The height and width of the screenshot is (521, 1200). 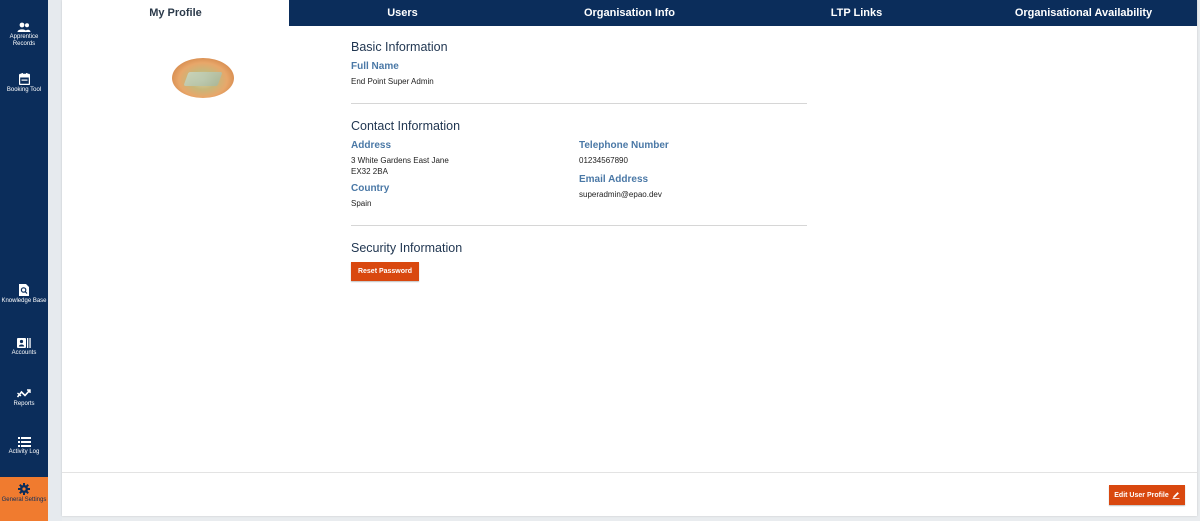 I want to click on avatar-photo-detail, so click(x=203, y=79).